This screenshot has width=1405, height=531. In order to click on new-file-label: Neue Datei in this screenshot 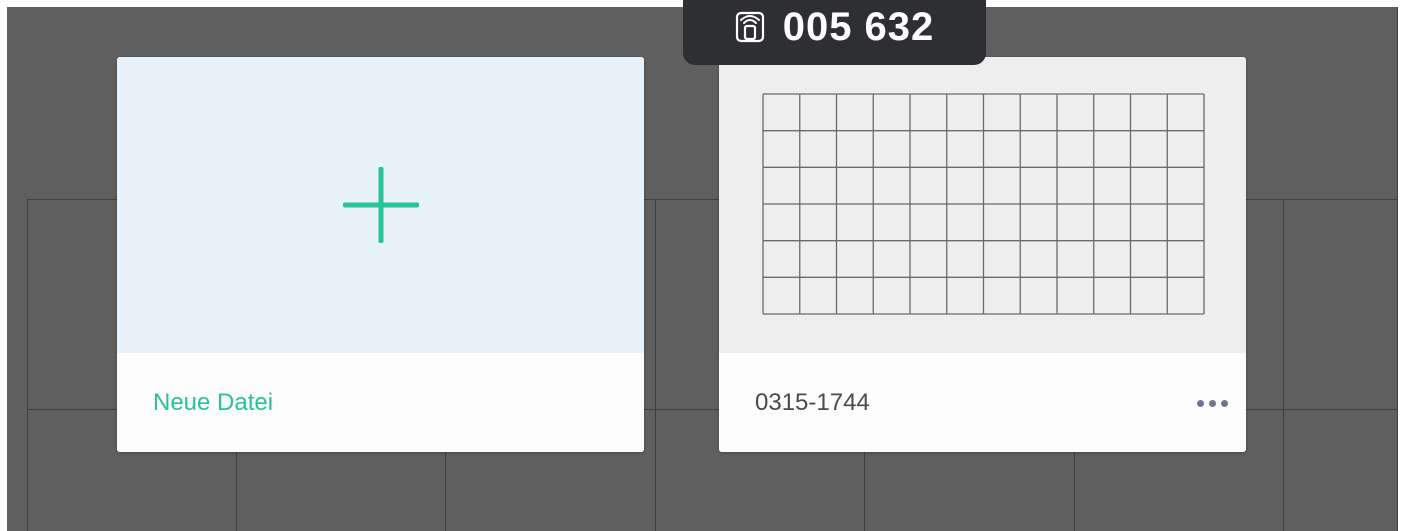, I will do `click(213, 403)`.